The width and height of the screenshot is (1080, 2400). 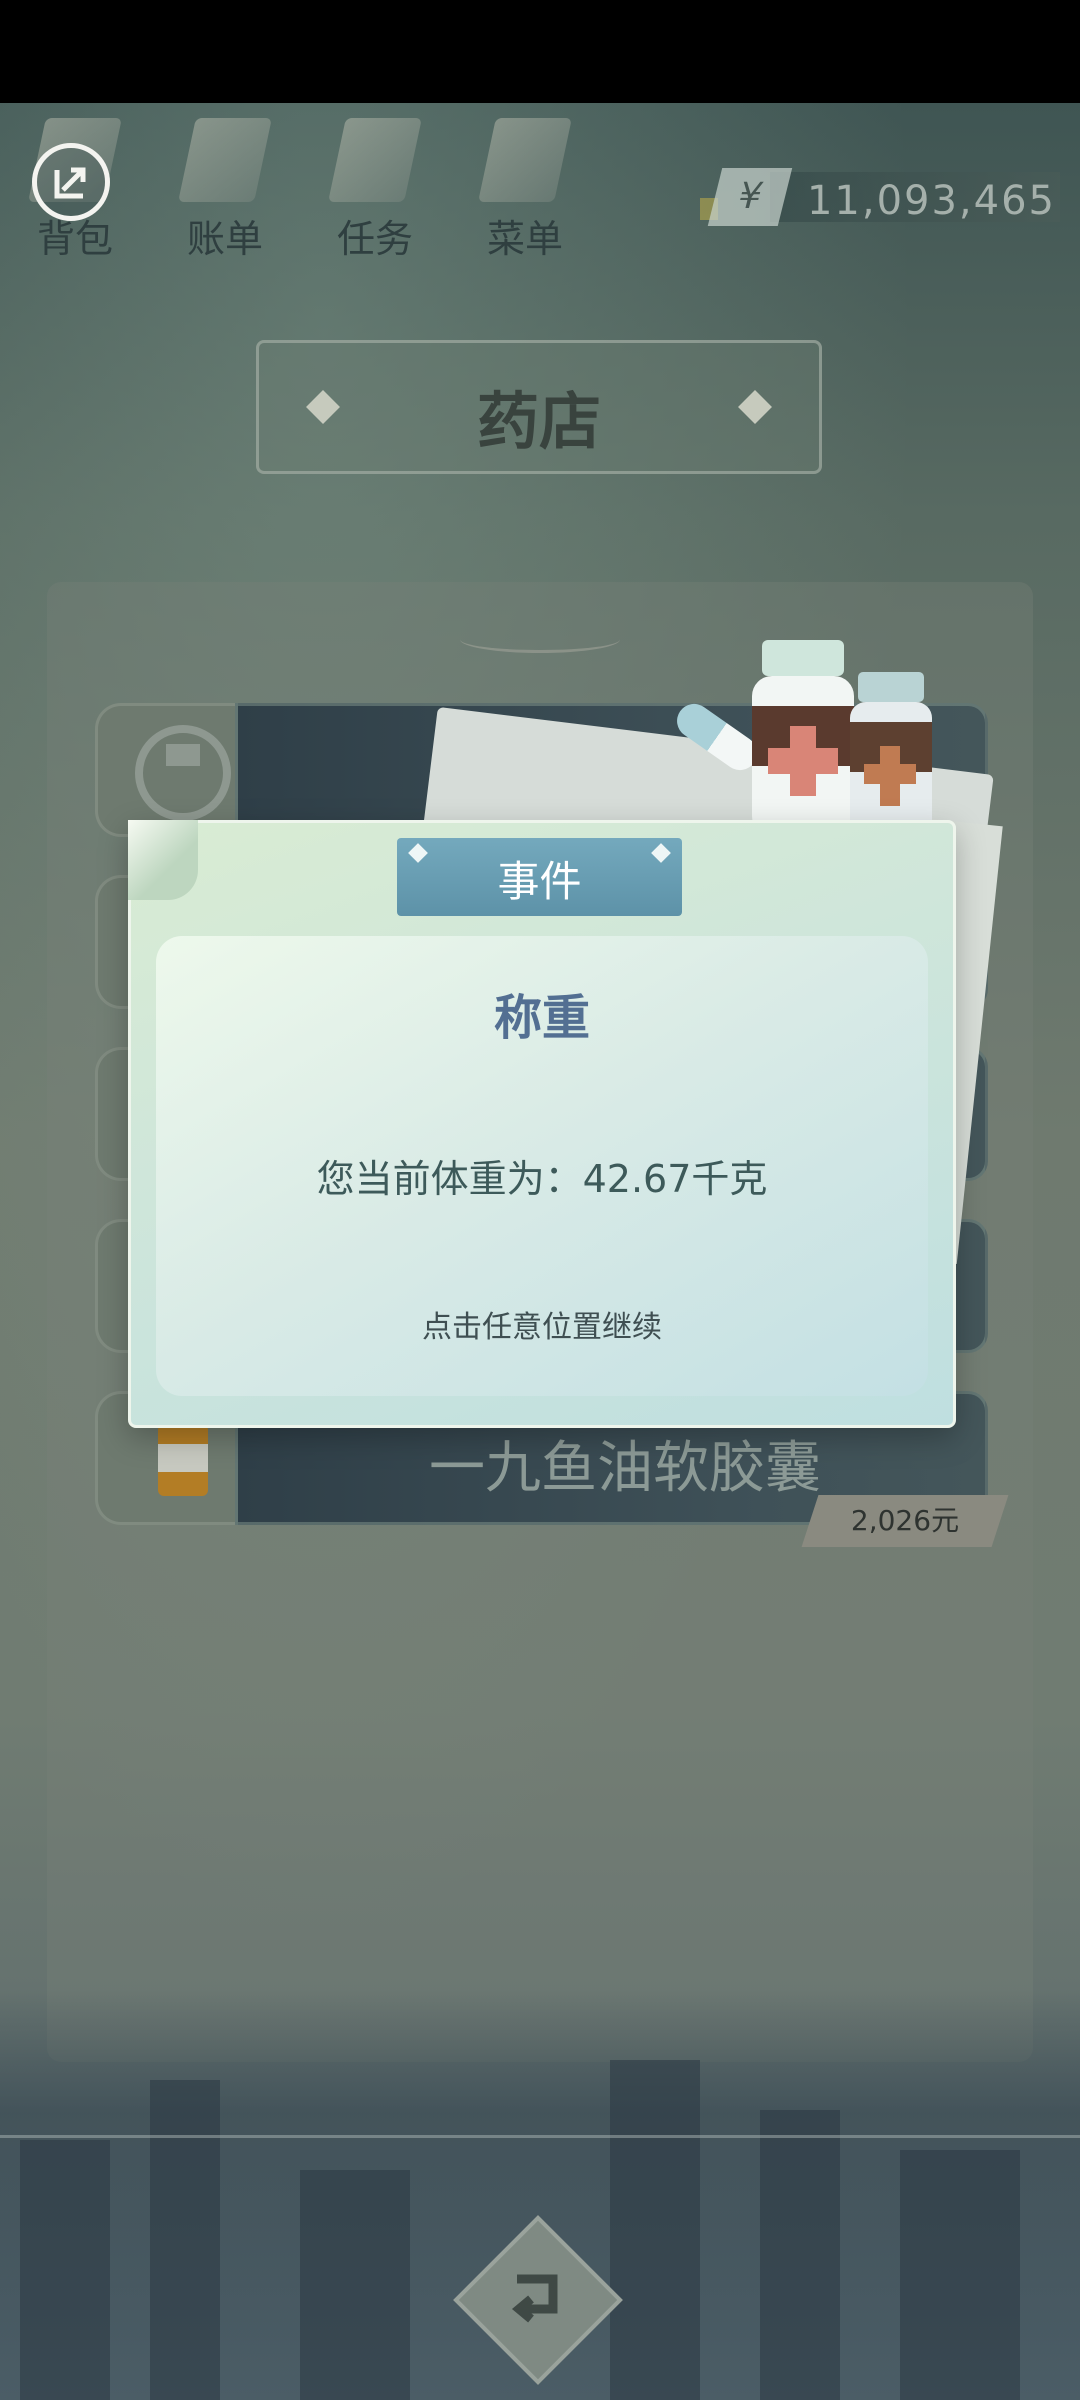 I want to click on event-title: 称重, so click(x=541, y=1018).